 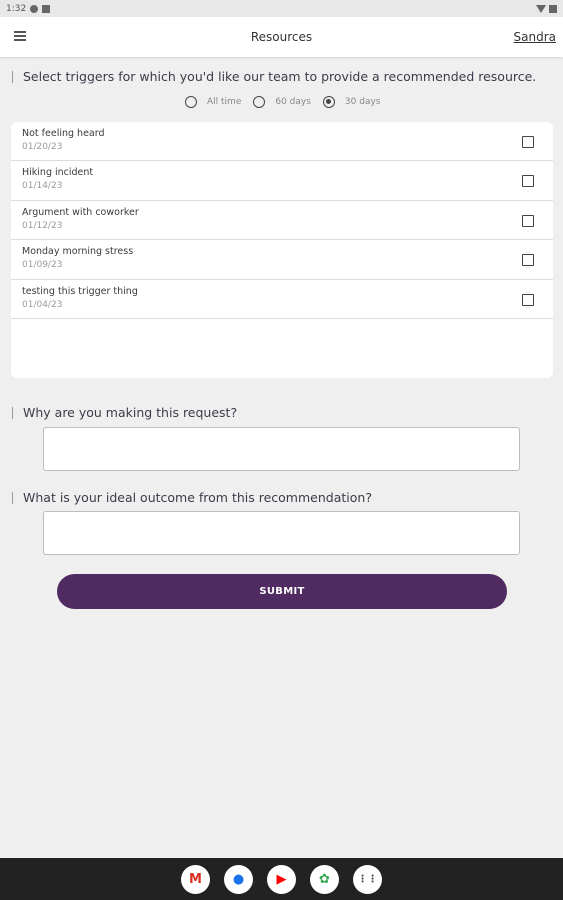 What do you see at coordinates (282, 591) in the screenshot?
I see `submit-button: SUBMIT` at bounding box center [282, 591].